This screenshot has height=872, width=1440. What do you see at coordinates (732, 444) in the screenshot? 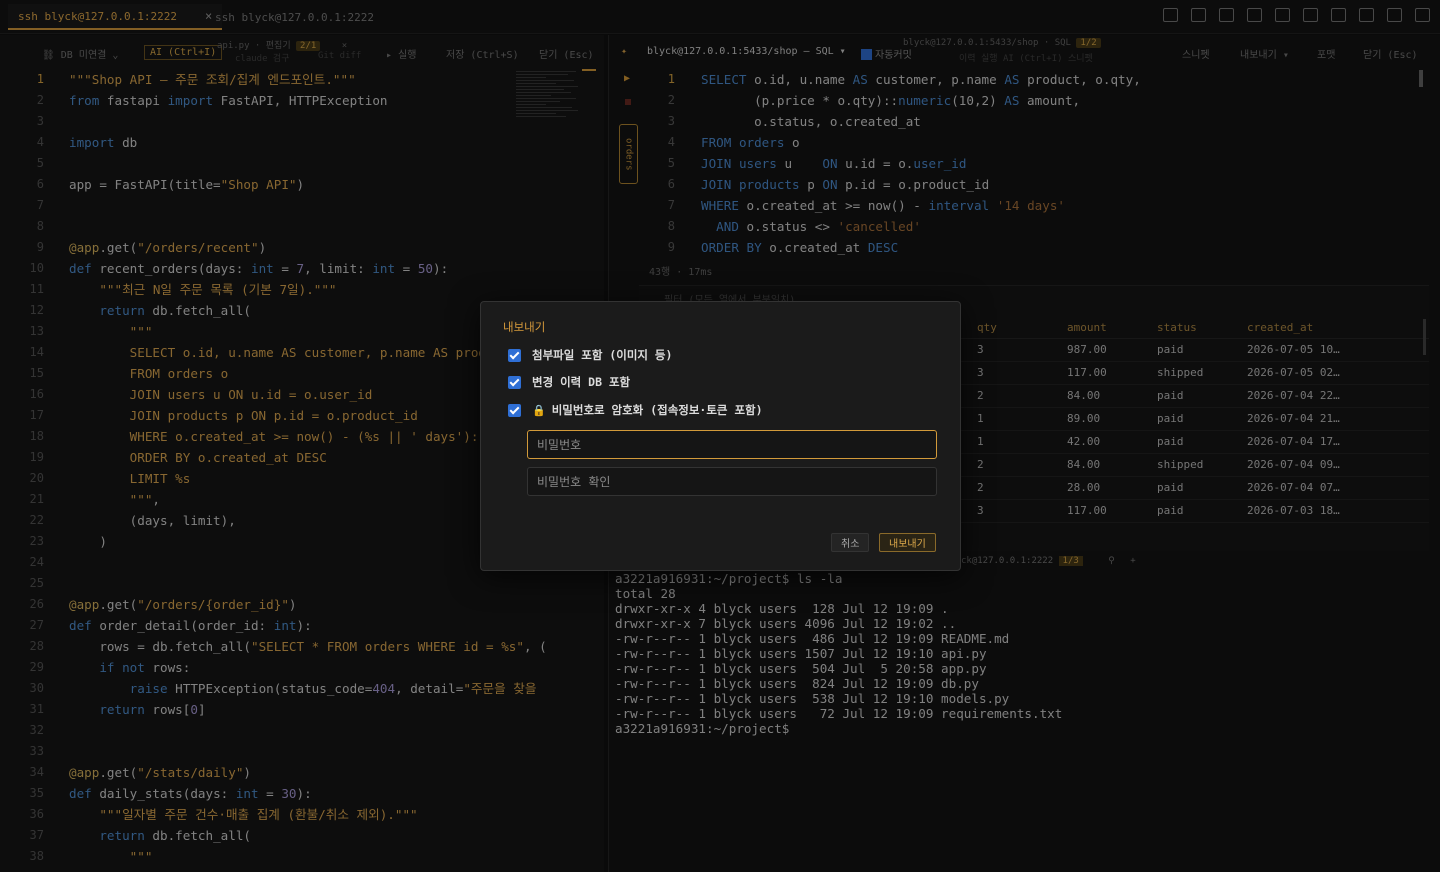
I see `password-input` at bounding box center [732, 444].